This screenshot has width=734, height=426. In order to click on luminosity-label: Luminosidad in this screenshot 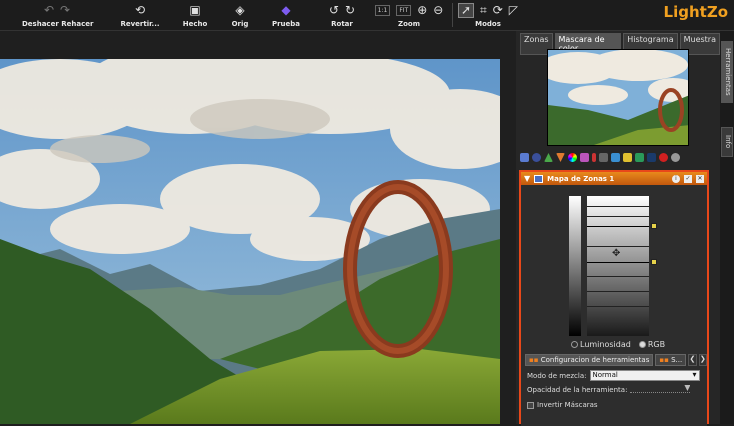, I will do `click(605, 344)`.